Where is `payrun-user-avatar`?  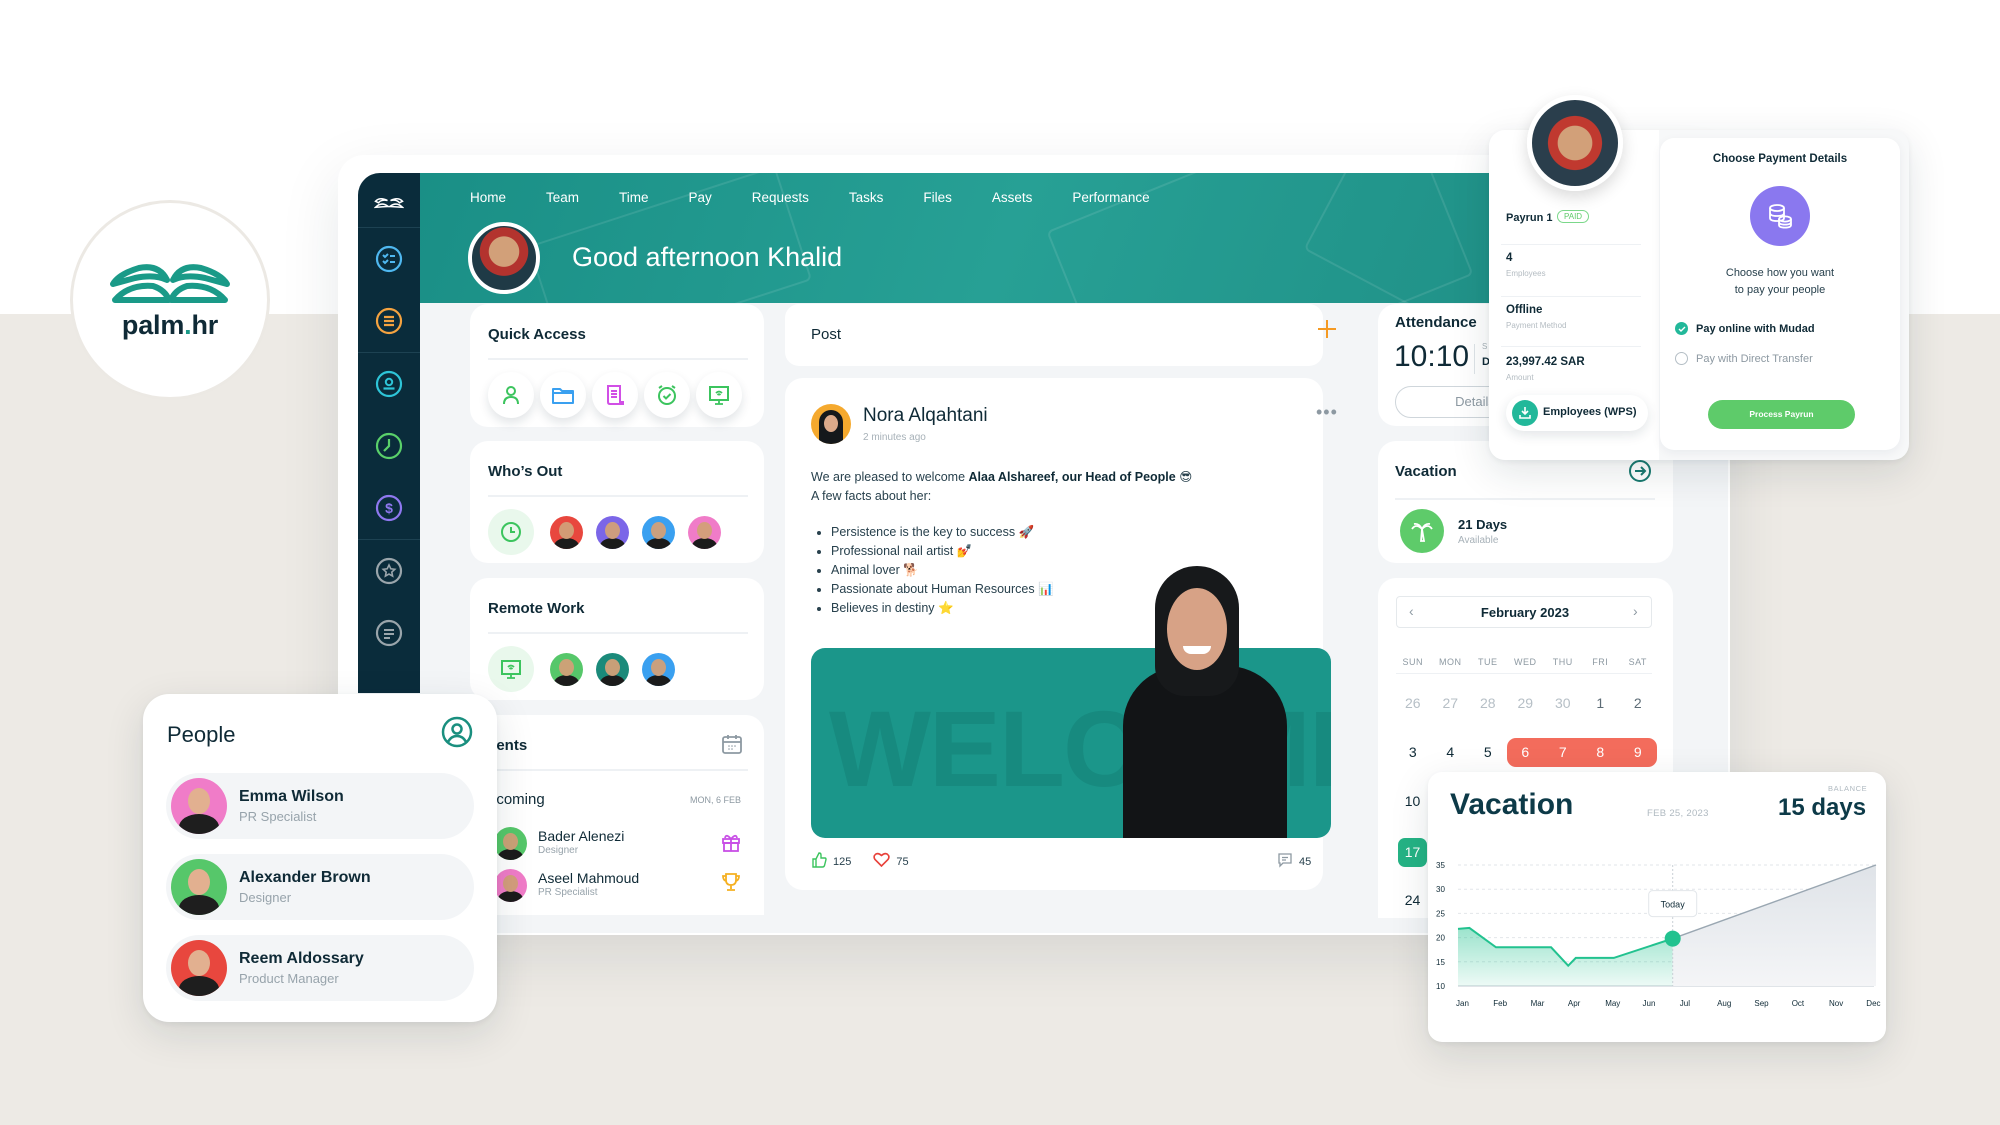
payrun-user-avatar is located at coordinates (1575, 143).